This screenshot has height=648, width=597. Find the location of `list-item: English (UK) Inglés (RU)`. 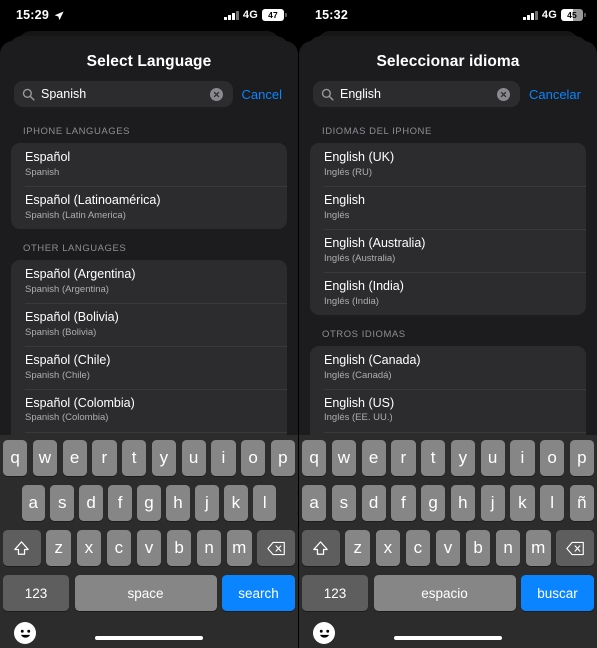

list-item: English (UK) Inglés (RU) is located at coordinates (448, 164).